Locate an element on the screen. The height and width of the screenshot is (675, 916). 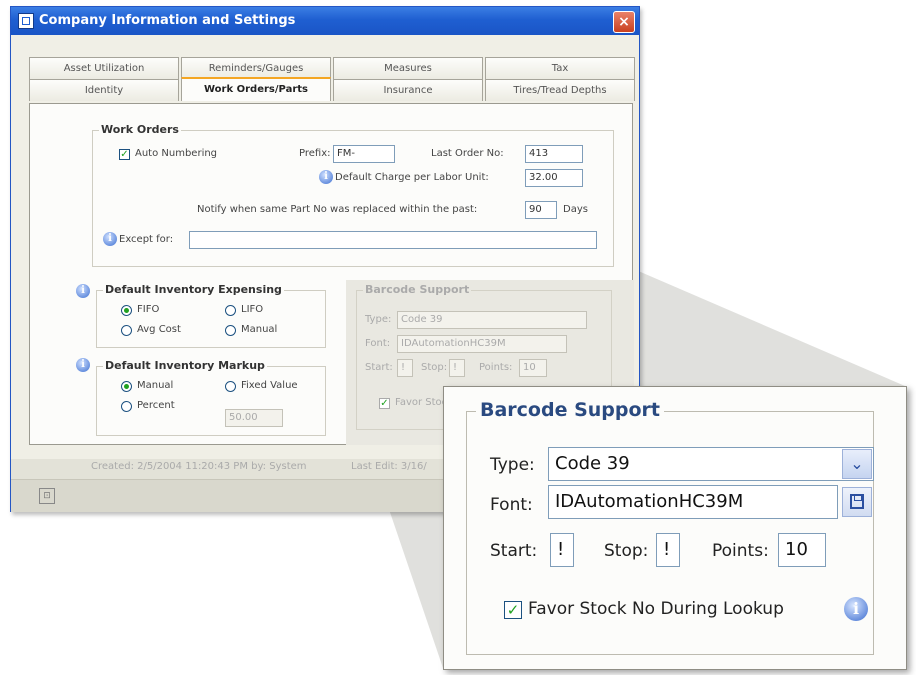
last-order-input: 413 is located at coordinates (554, 154).